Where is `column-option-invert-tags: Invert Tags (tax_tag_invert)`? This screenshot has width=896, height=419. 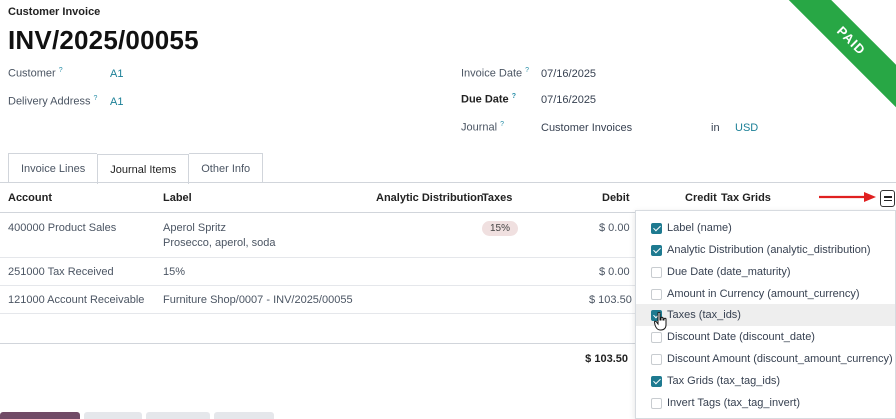
column-option-invert-tags: Invert Tags (tax_tag_invert) is located at coordinates (765, 403).